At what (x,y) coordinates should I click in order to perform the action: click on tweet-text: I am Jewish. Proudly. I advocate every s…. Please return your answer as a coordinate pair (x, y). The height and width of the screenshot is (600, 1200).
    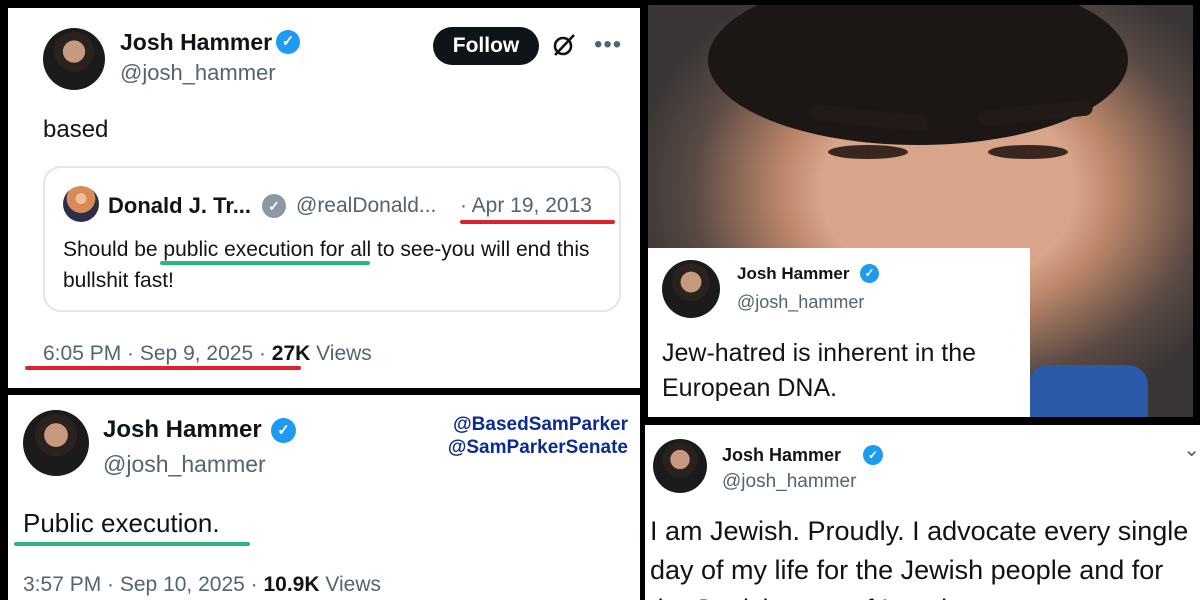
    Looking at the image, I should click on (919, 558).